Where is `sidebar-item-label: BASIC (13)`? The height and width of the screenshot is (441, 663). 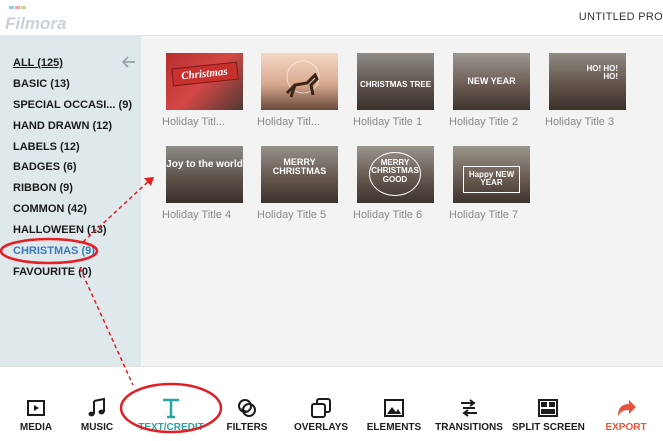
sidebar-item-label: BASIC (13) is located at coordinates (41, 83).